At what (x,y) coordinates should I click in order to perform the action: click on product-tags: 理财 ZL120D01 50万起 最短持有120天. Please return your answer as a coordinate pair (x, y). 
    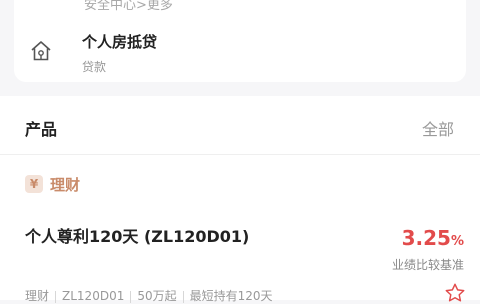
    Looking at the image, I should click on (149, 295).